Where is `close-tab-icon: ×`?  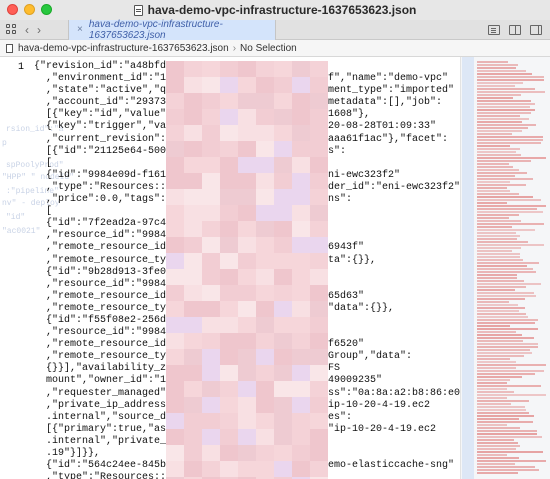
close-tab-icon: × is located at coordinates (80, 29).